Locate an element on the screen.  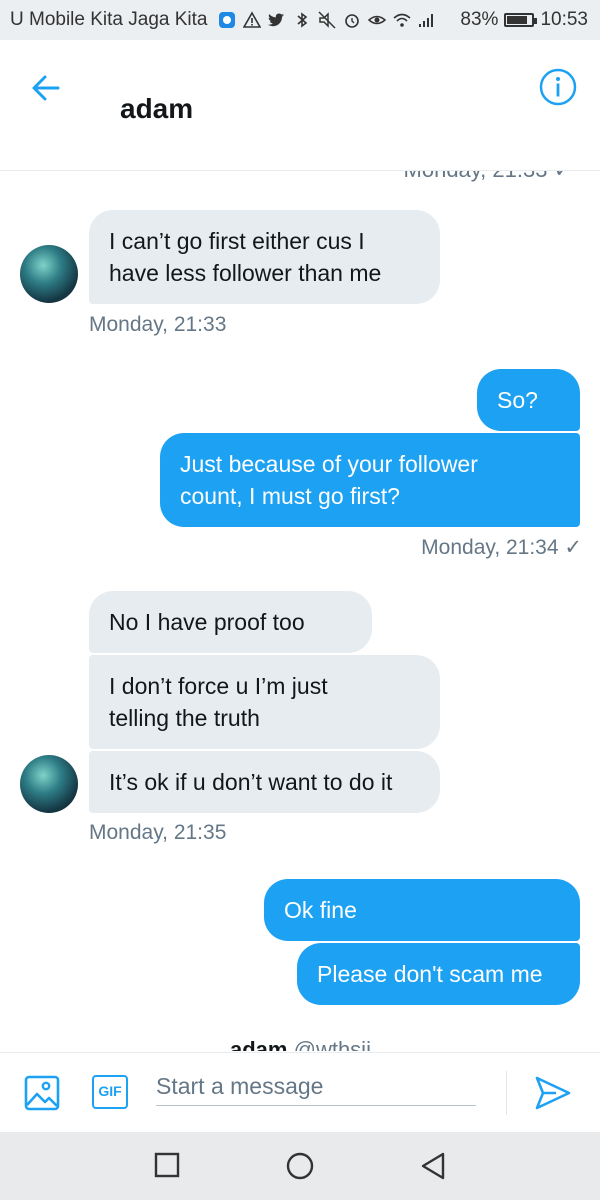
message-line: have less follower than me is located at coordinates (245, 273).